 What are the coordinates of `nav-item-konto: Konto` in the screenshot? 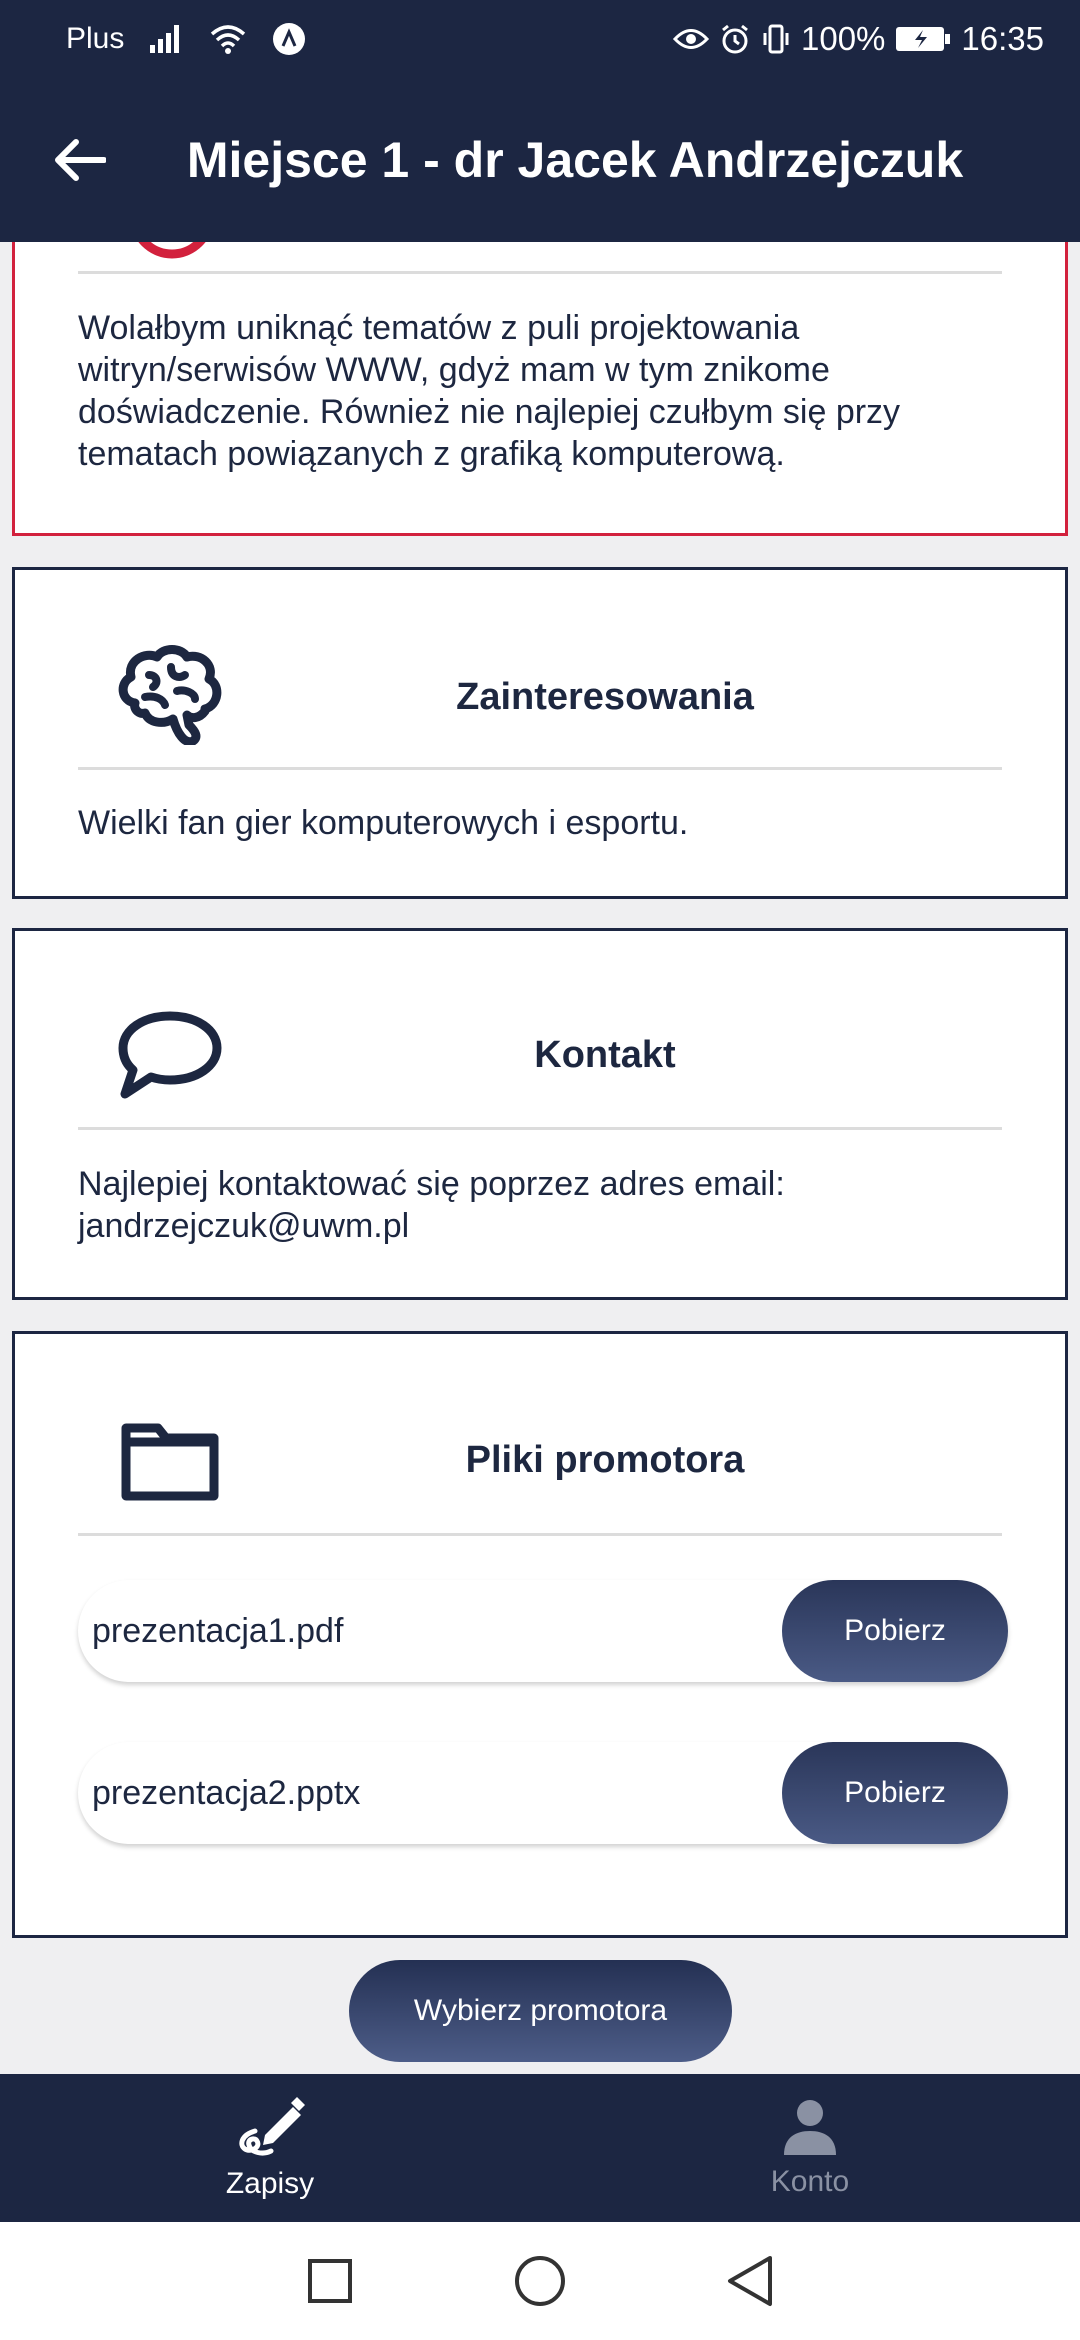 It's located at (810, 2148).